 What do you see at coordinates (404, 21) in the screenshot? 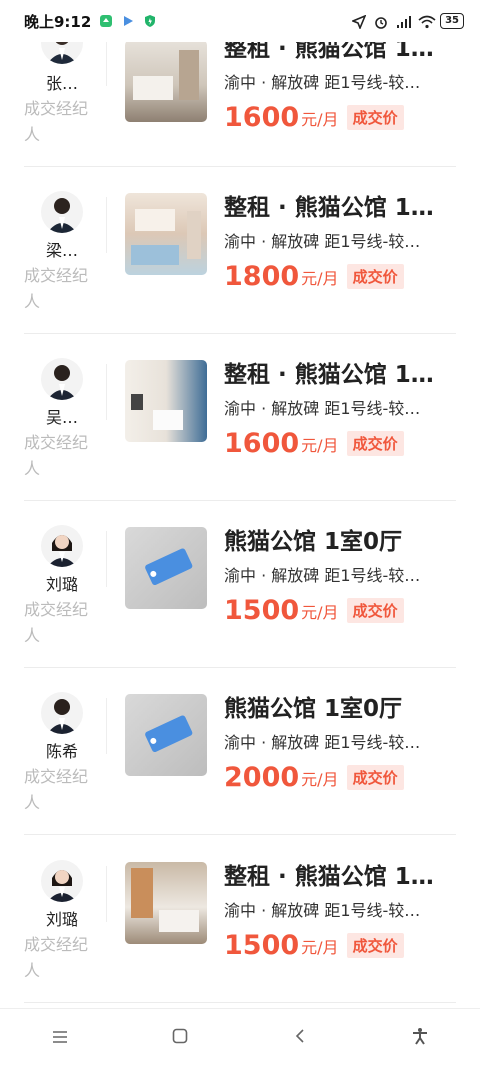
I see `signal-icon` at bounding box center [404, 21].